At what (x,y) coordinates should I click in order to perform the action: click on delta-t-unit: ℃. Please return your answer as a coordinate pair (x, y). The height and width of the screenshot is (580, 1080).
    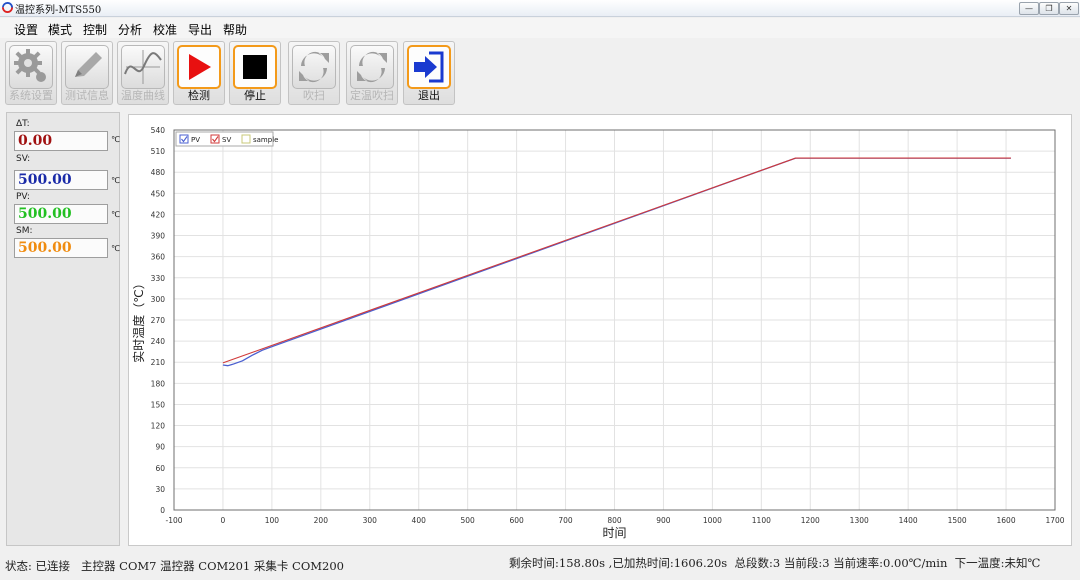
    Looking at the image, I should click on (115, 139).